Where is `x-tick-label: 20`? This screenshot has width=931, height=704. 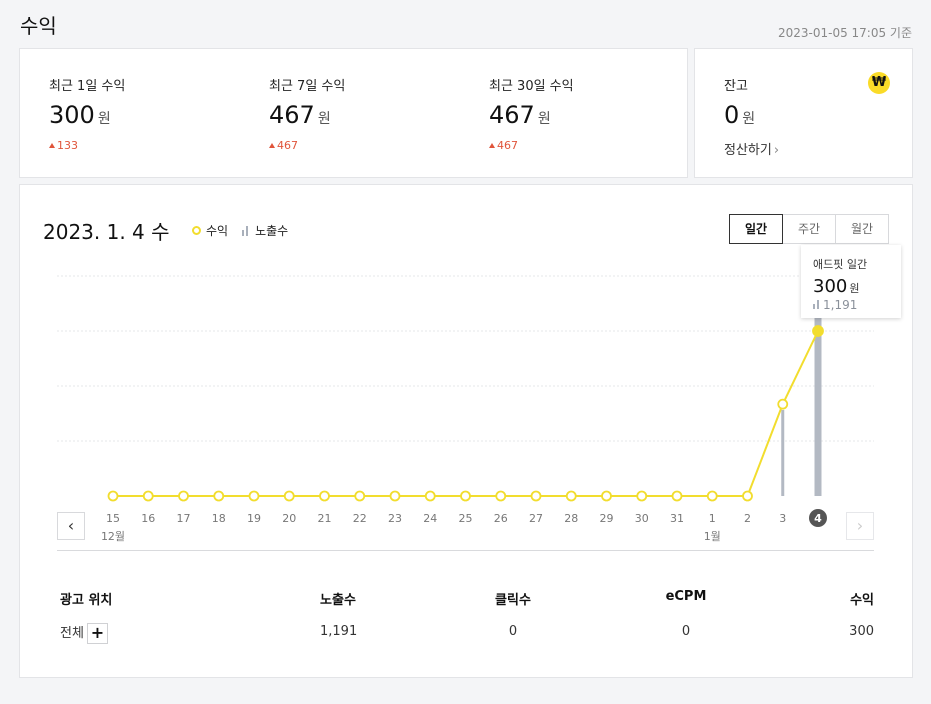
x-tick-label: 20 is located at coordinates (289, 518).